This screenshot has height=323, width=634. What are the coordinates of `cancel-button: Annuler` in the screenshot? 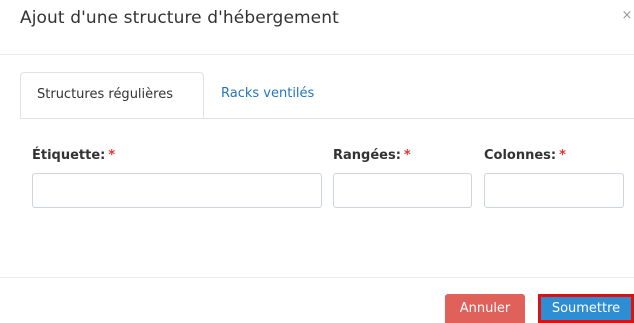 It's located at (485, 308).